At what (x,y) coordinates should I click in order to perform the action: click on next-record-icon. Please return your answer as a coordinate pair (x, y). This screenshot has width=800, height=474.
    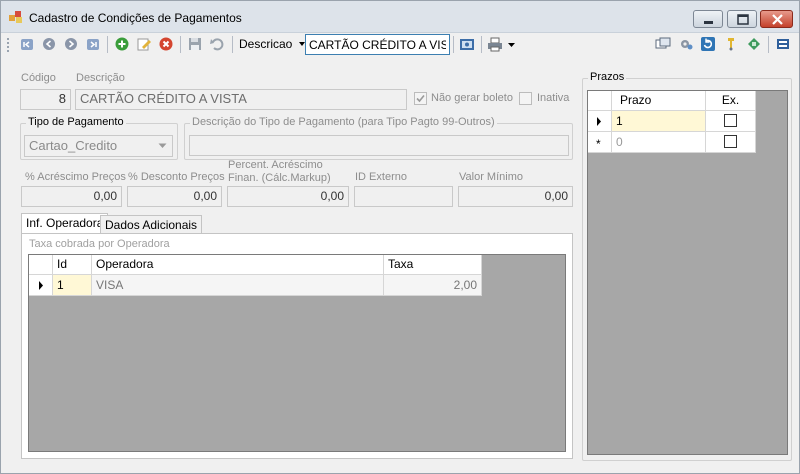
    Looking at the image, I should click on (71, 44).